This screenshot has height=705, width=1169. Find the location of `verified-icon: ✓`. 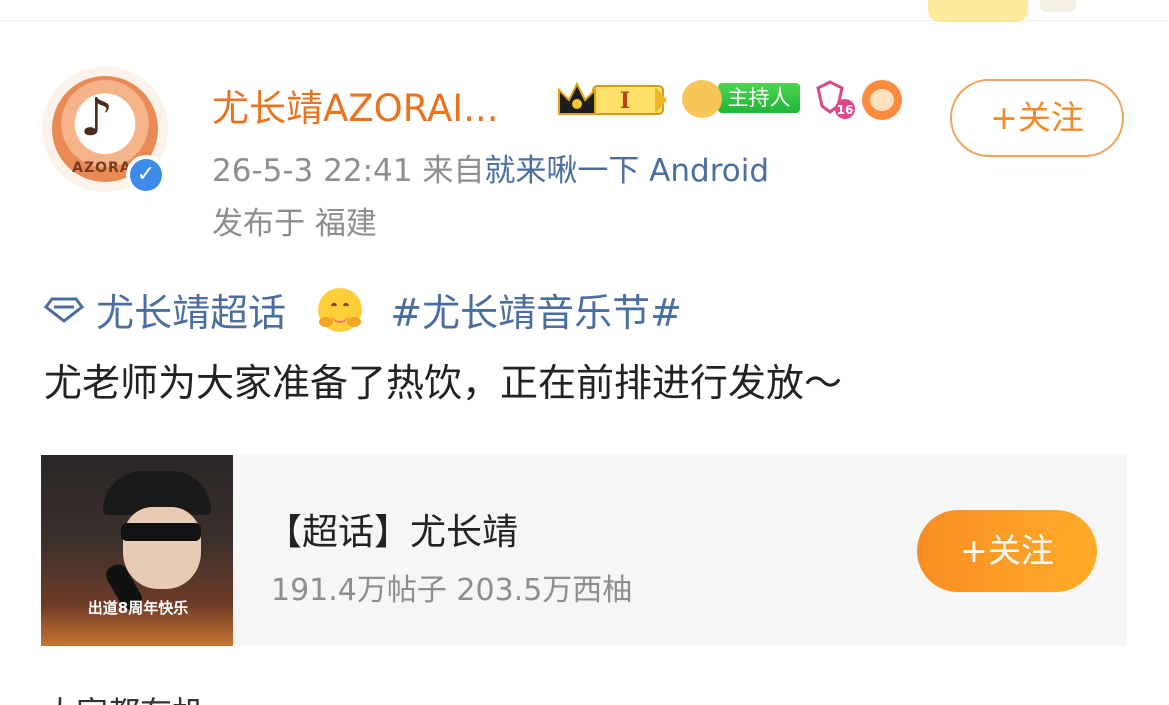

verified-icon: ✓ is located at coordinates (146, 175).